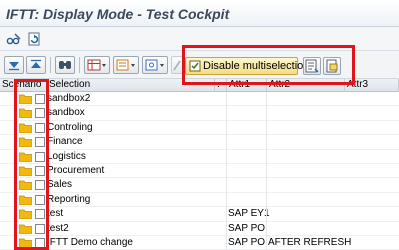 The height and width of the screenshot is (250, 399). Describe the element at coordinates (23, 85) in the screenshot. I see `column-header-scenario: Scenario` at that location.